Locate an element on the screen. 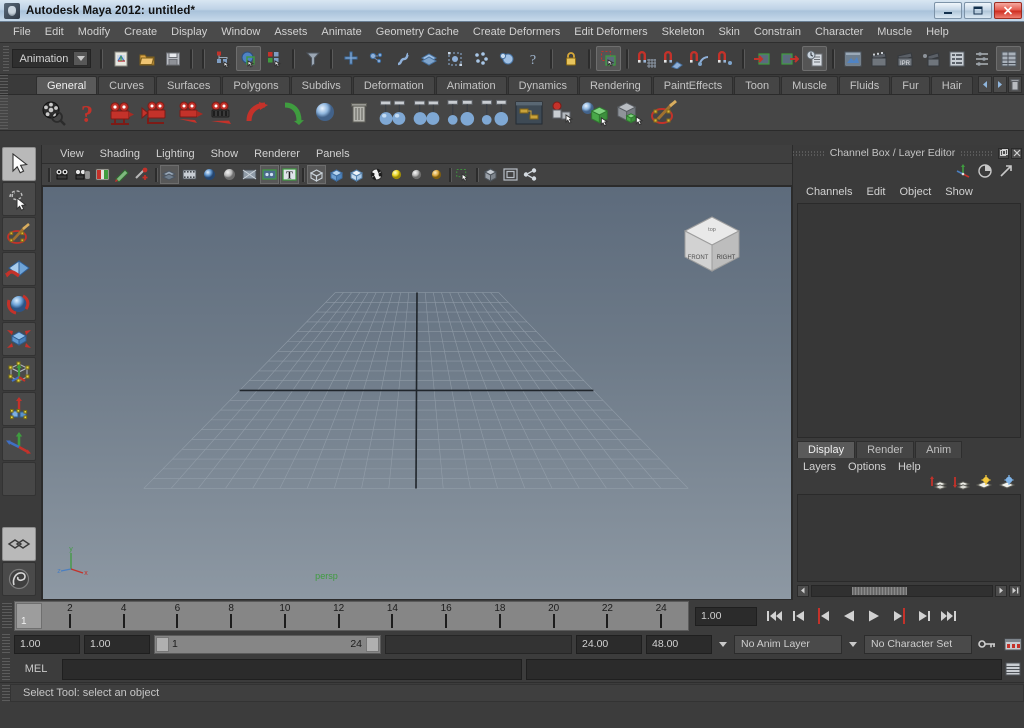 The height and width of the screenshot is (728, 1024). render-region-icon is located at coordinates (930, 58).